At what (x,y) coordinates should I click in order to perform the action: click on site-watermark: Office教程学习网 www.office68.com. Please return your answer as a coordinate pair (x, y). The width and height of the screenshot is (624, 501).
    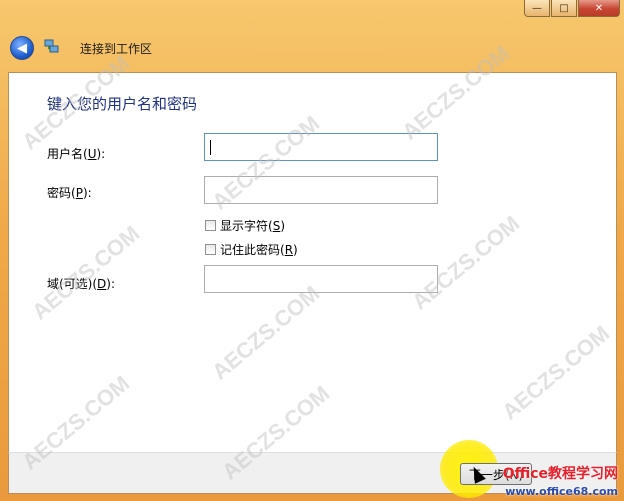
    Looking at the image, I should click on (547, 480).